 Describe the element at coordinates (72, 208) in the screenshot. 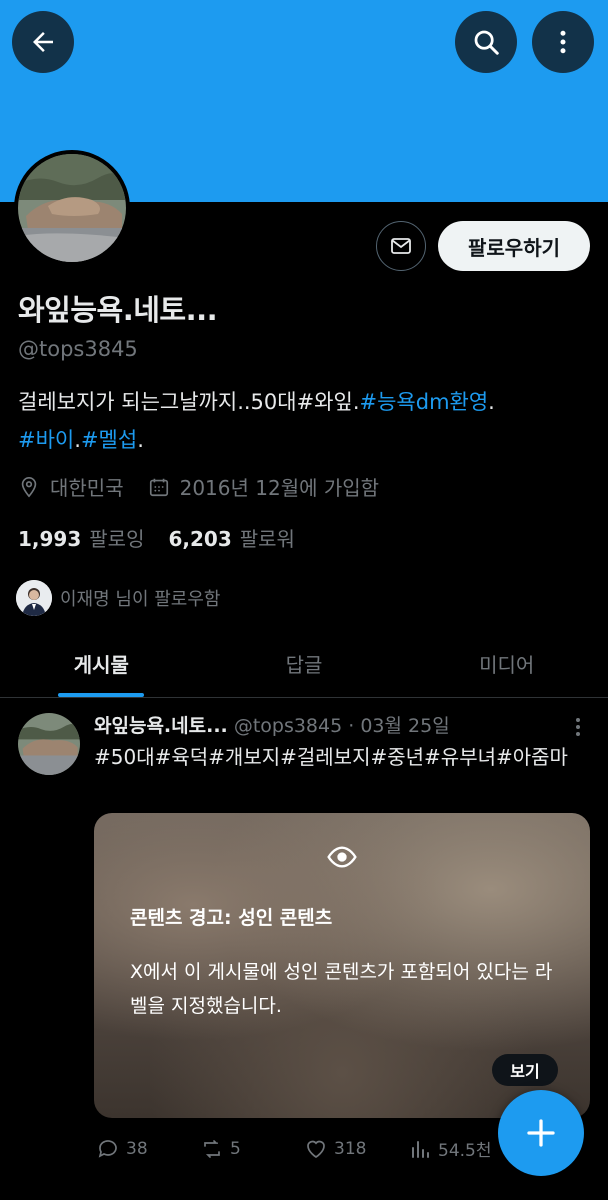

I see `profile-avatar` at that location.